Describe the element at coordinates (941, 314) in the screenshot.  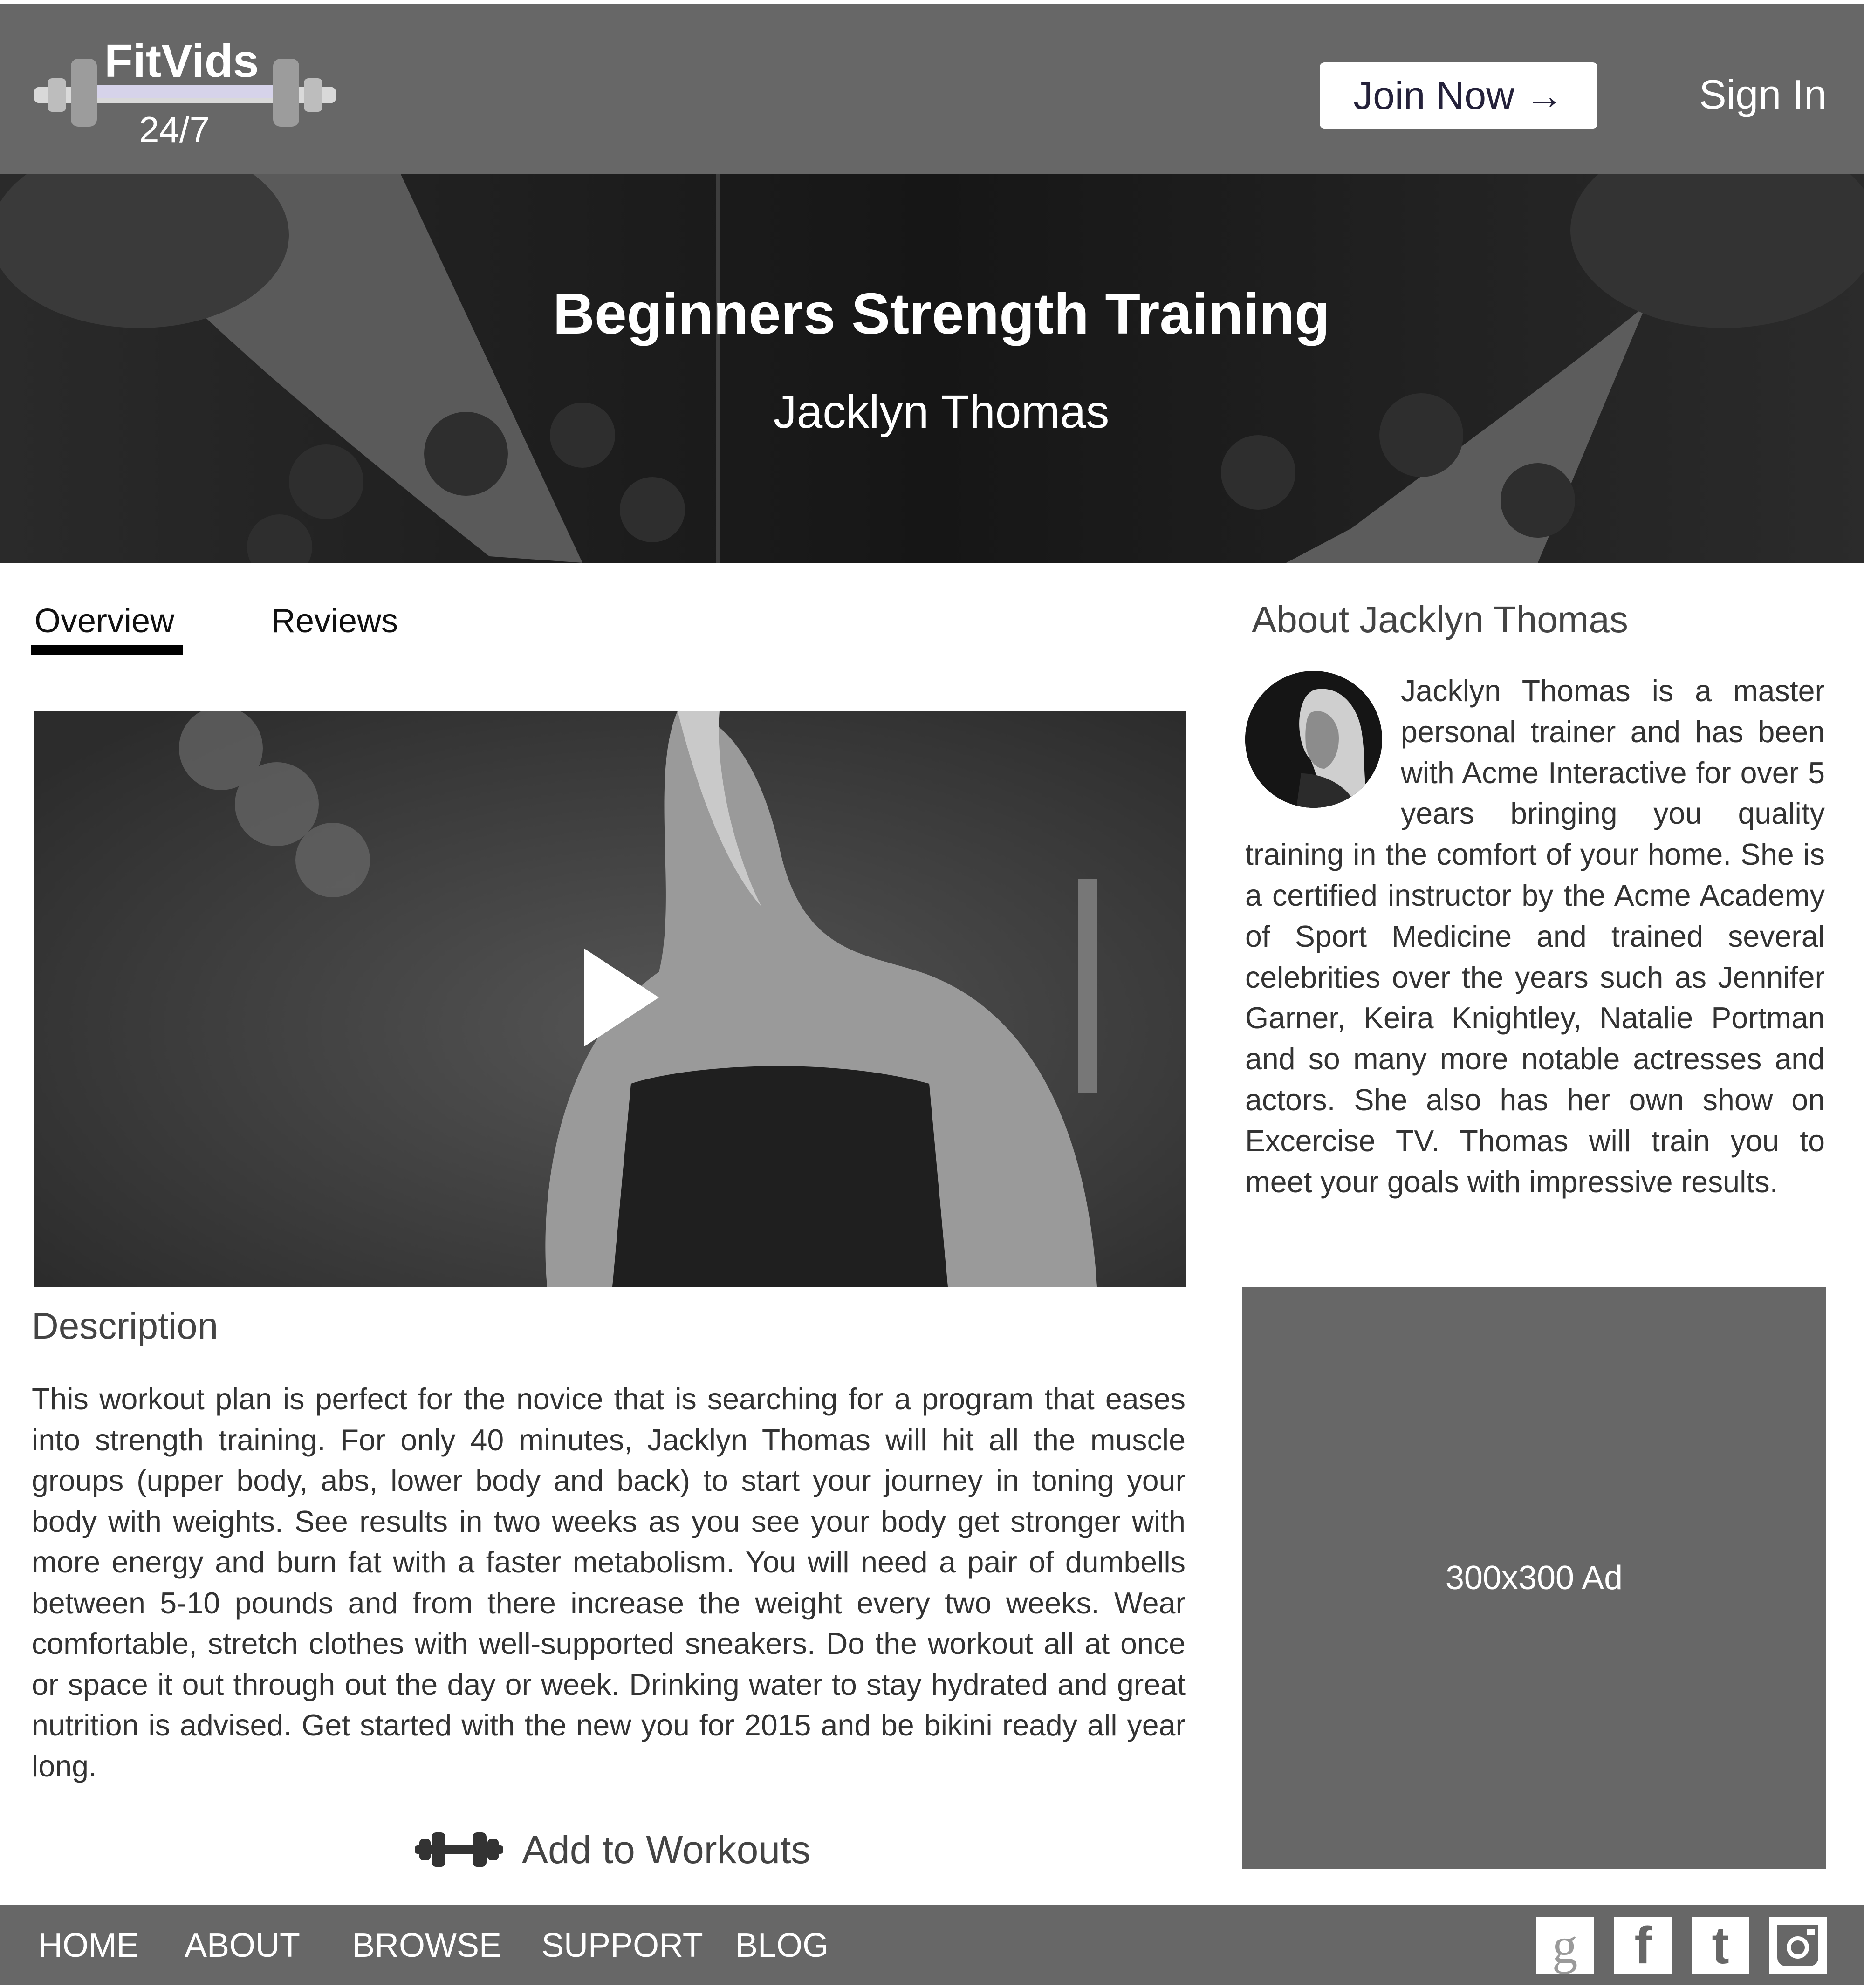
I see `course-title: Beginners Strength Training` at that location.